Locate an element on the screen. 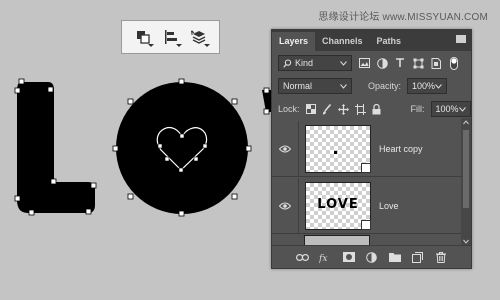 Image resolution: width=500 pixels, height=300 pixels. heart-thumbnail-dot is located at coordinates (335, 152).